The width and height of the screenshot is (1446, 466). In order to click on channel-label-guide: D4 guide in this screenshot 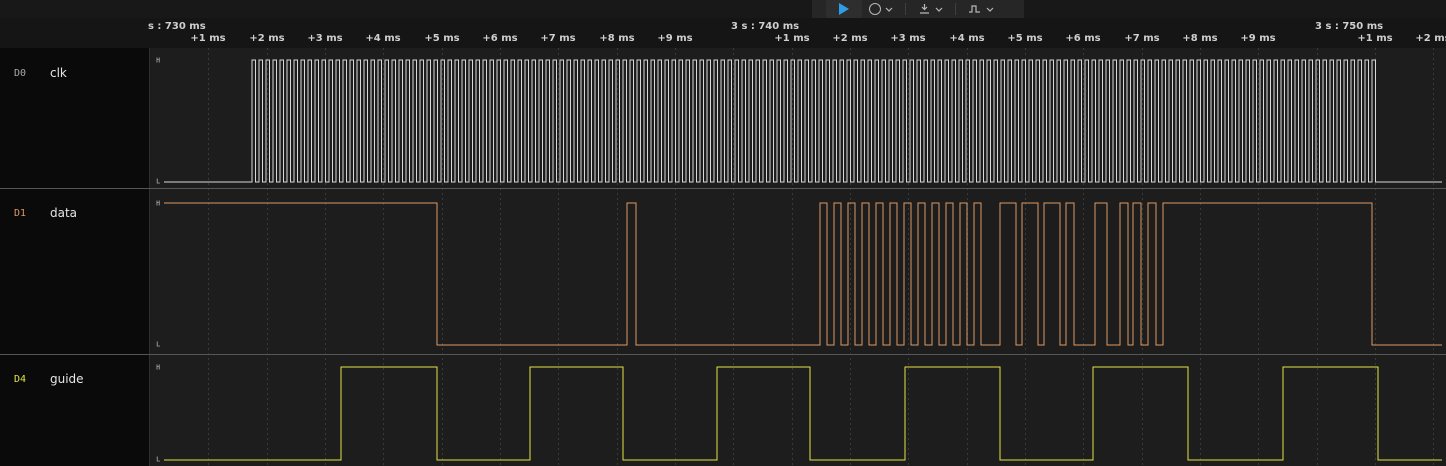, I will do `click(75, 380)`.